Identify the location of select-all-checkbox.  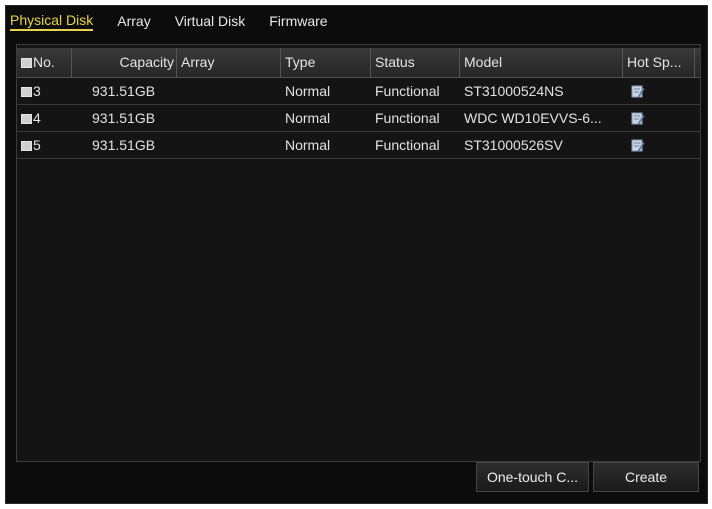
(26, 63).